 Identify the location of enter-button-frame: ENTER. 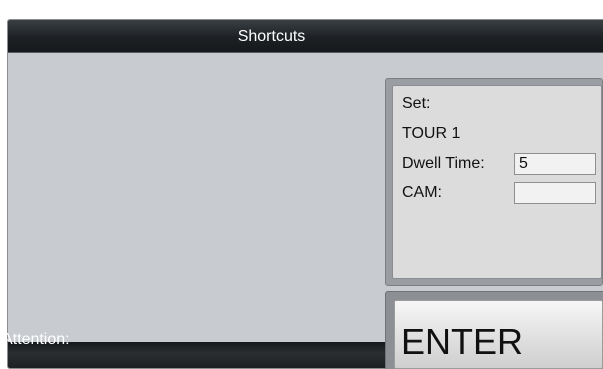
(494, 330).